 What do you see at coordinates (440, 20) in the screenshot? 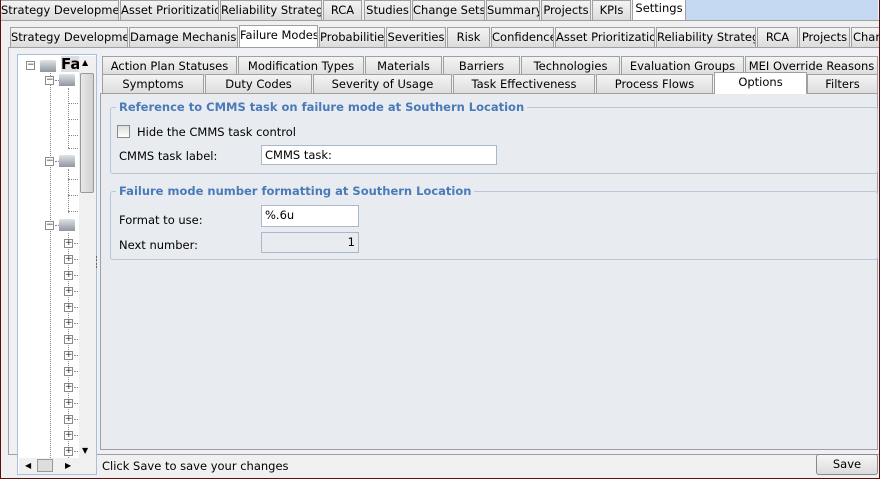
I see `divider` at bounding box center [440, 20].